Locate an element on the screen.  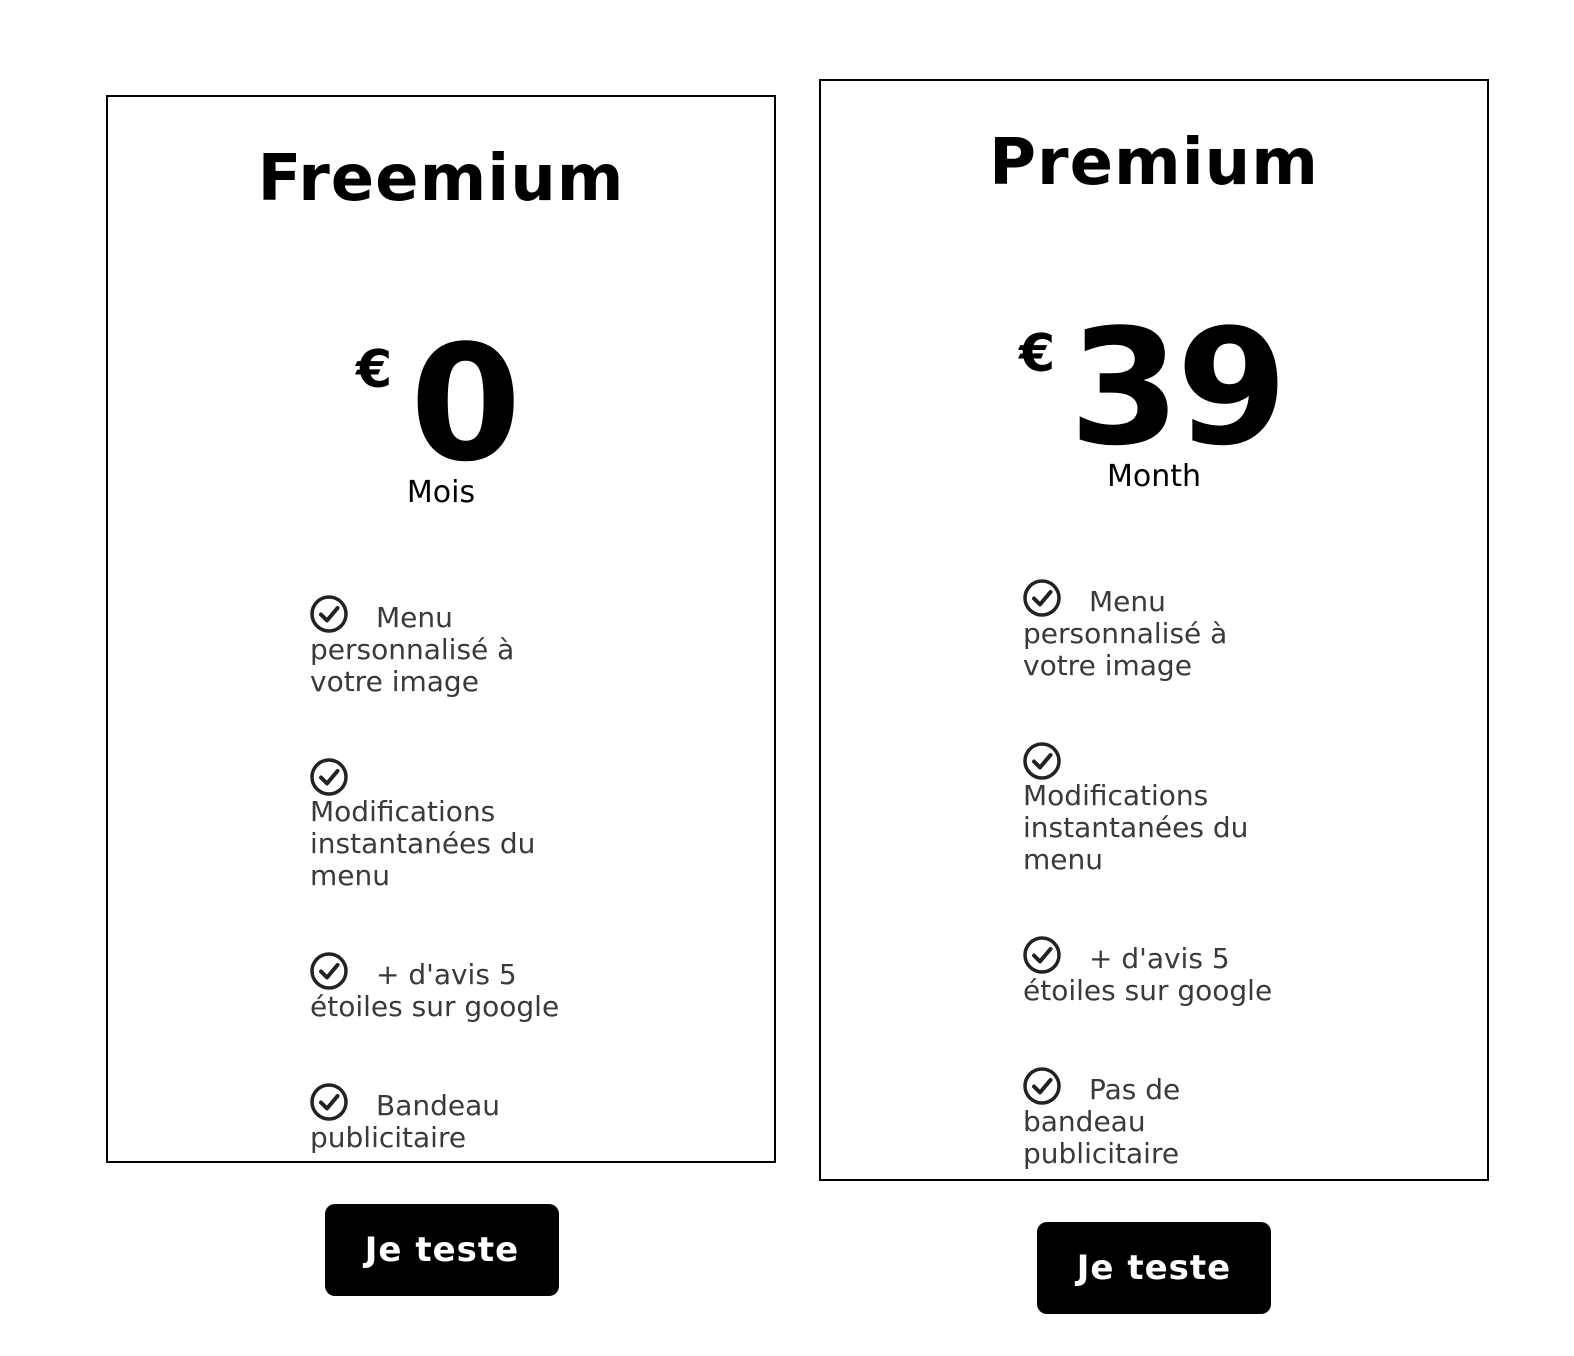
price: € 39 is located at coordinates (1154, 387).